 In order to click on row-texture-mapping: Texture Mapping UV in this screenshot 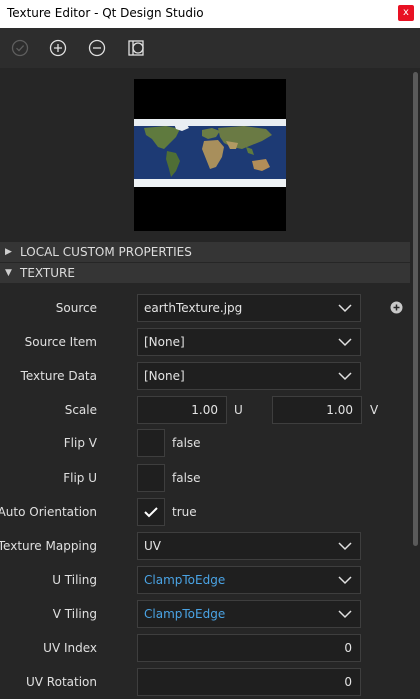, I will do `click(205, 546)`.